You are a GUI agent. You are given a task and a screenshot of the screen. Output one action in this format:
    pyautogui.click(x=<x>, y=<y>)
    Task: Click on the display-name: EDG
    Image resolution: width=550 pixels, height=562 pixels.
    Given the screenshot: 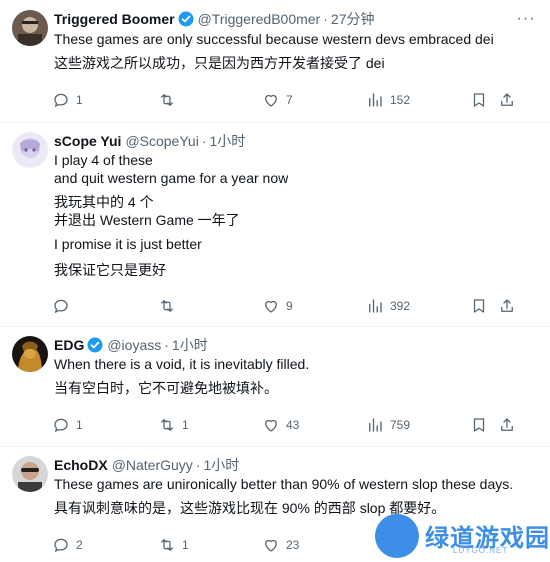 What is the action you would take?
    pyautogui.click(x=69, y=345)
    